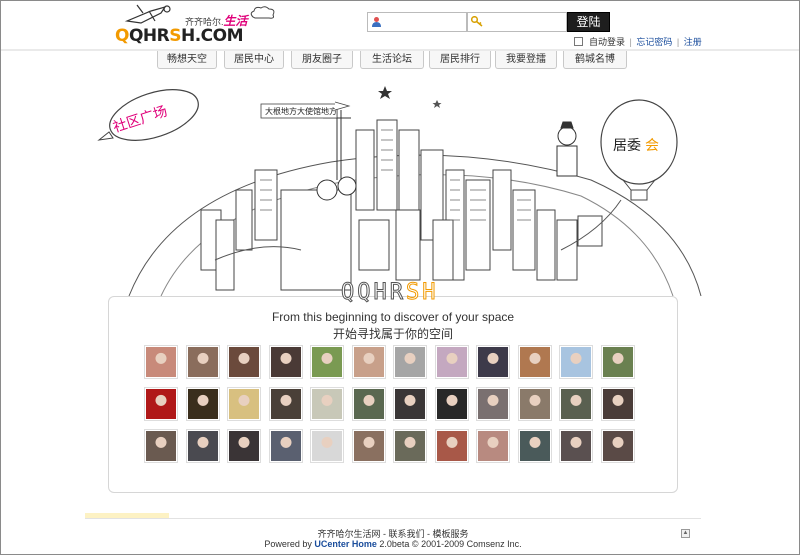  Describe the element at coordinates (477, 21) in the screenshot. I see `key-icon` at that location.